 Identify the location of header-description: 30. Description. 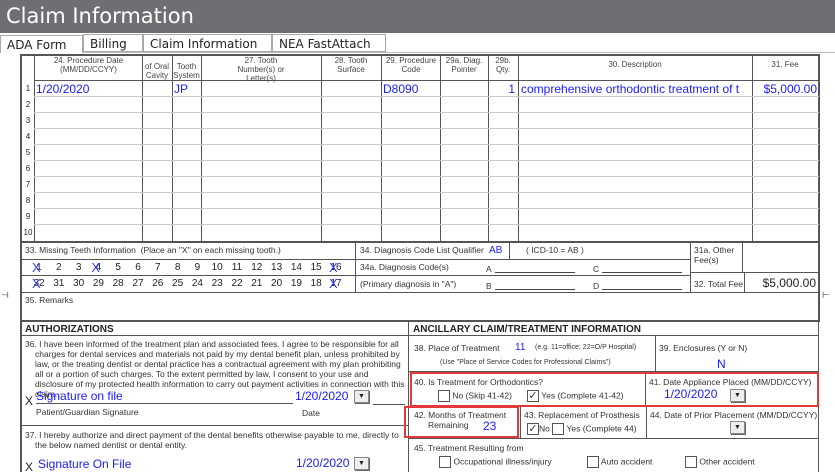
(635, 64).